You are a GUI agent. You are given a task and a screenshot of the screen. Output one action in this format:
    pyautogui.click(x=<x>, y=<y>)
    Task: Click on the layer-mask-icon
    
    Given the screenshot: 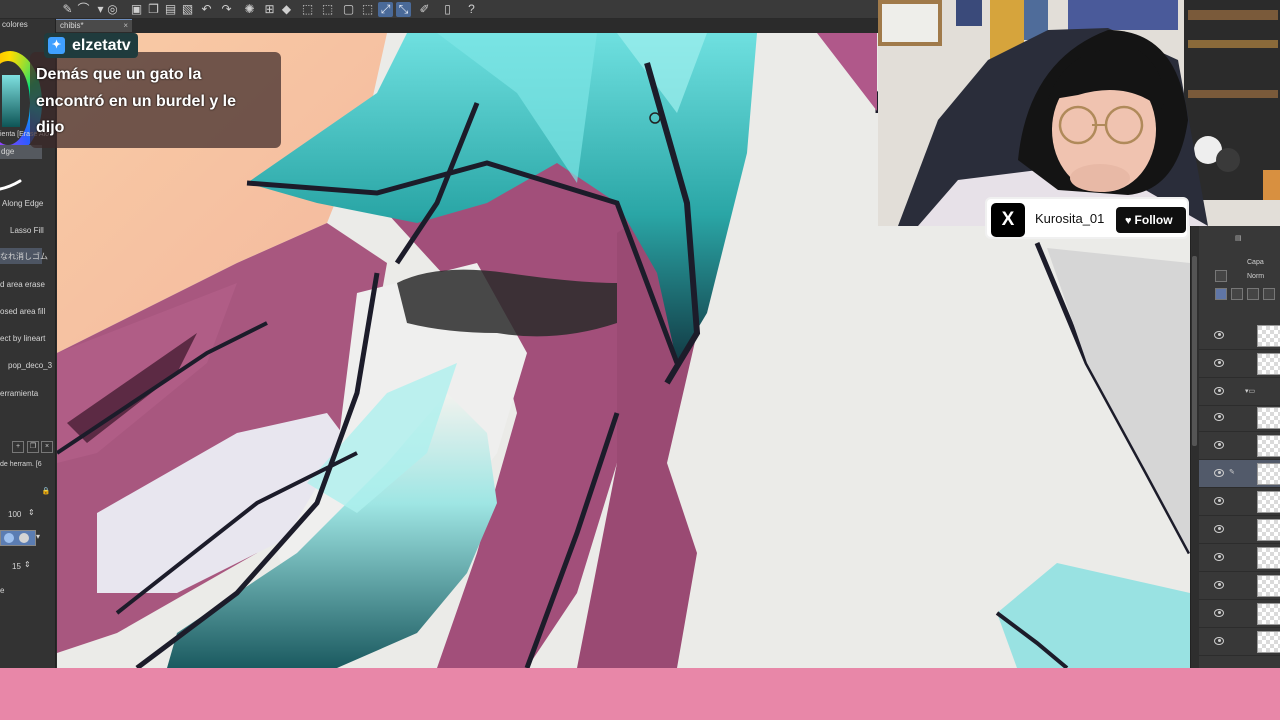 What is the action you would take?
    pyautogui.click(x=1221, y=294)
    